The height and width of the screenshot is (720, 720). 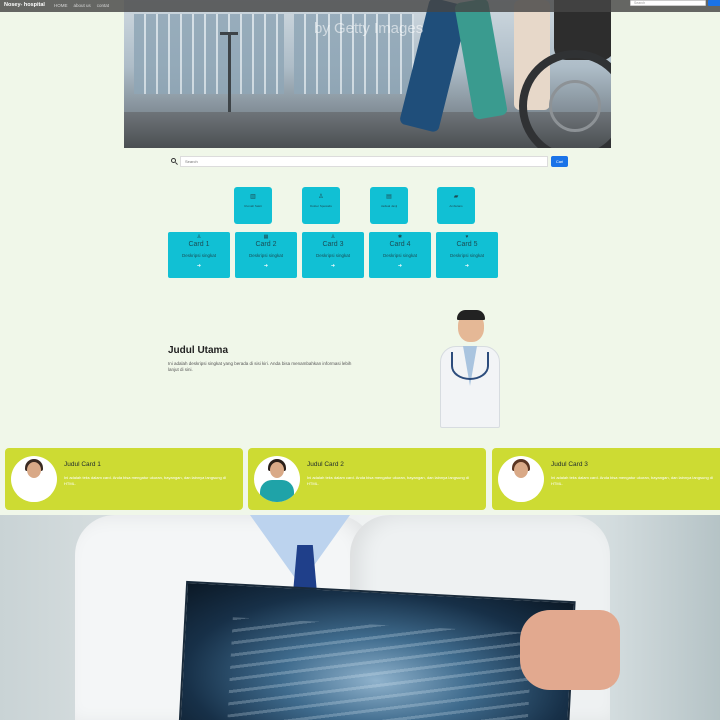 What do you see at coordinates (333, 237) in the screenshot?
I see `person-icon: ♙` at bounding box center [333, 237].